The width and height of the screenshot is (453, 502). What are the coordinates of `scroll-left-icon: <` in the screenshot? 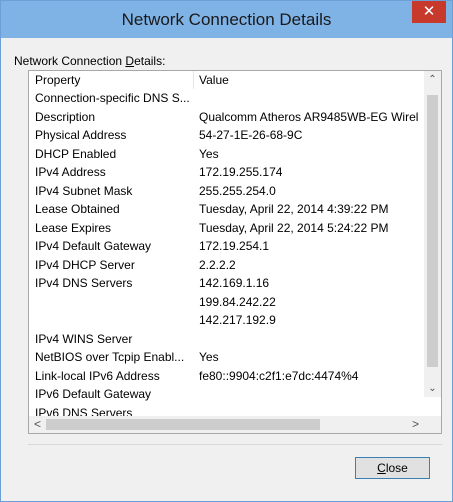 It's located at (37, 424).